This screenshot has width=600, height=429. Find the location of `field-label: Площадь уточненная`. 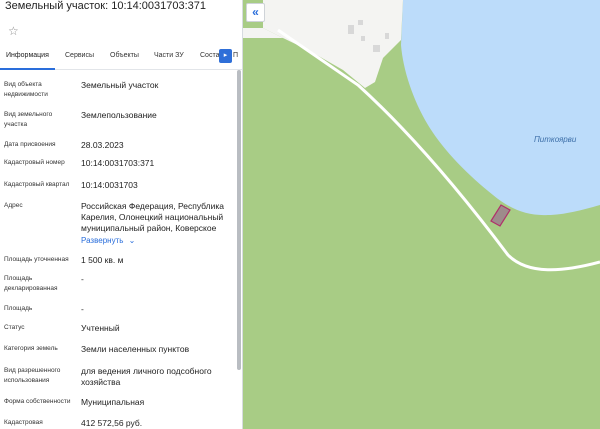

field-label: Площадь уточненная is located at coordinates (36, 259).